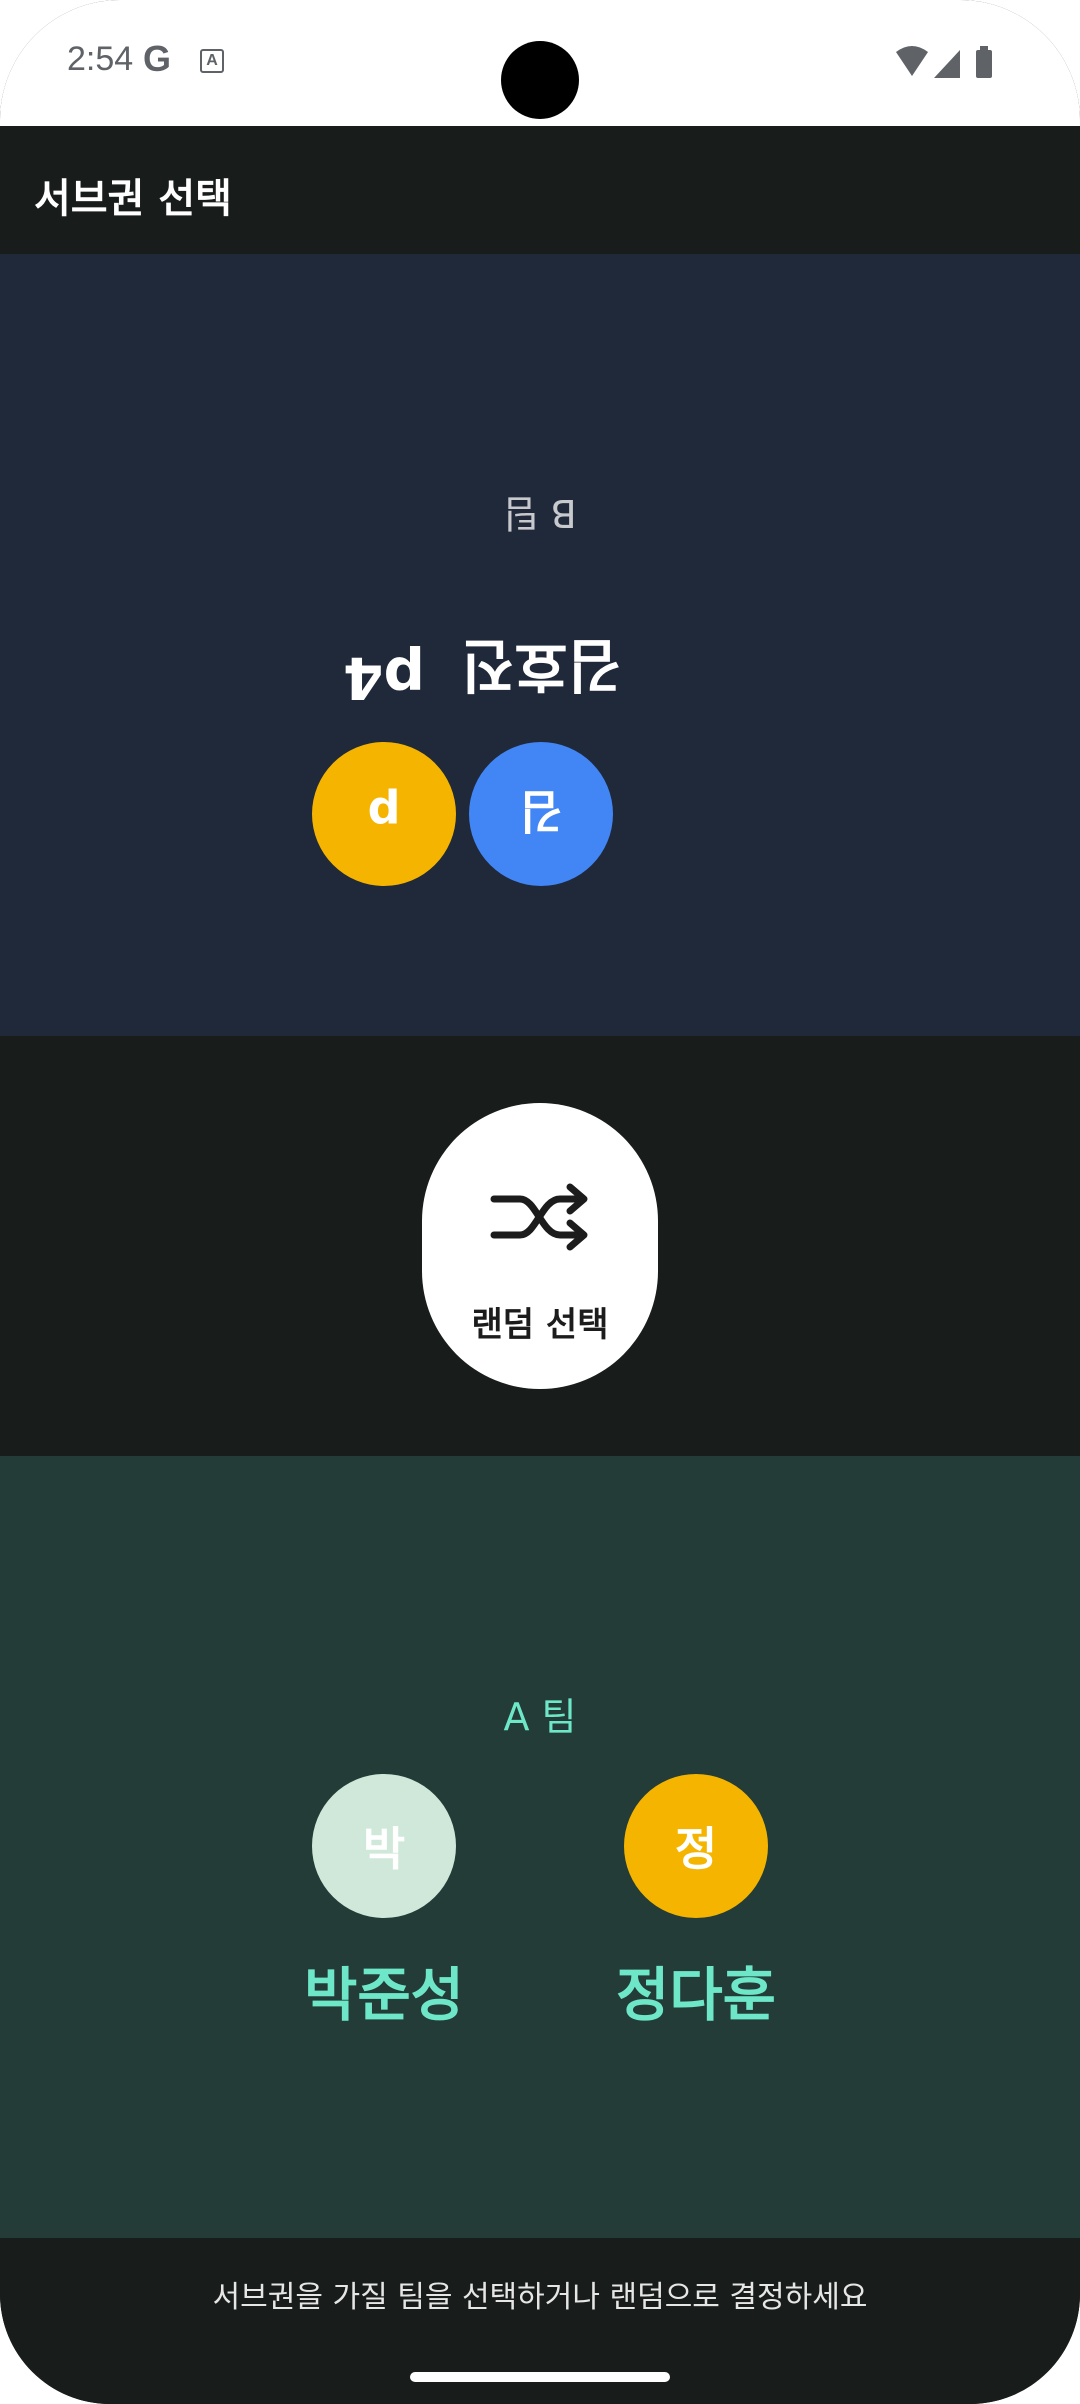 This screenshot has width=1080, height=2404. I want to click on accessibility-icon: A, so click(212, 61).